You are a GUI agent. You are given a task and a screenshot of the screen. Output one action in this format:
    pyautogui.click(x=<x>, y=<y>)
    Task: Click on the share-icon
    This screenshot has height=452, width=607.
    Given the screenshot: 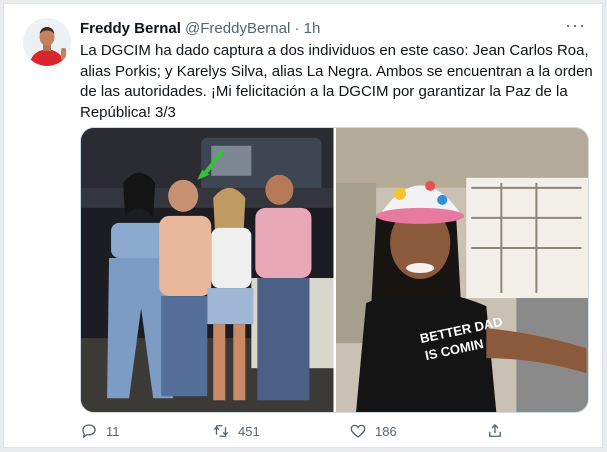 What is the action you would take?
    pyautogui.click(x=495, y=430)
    